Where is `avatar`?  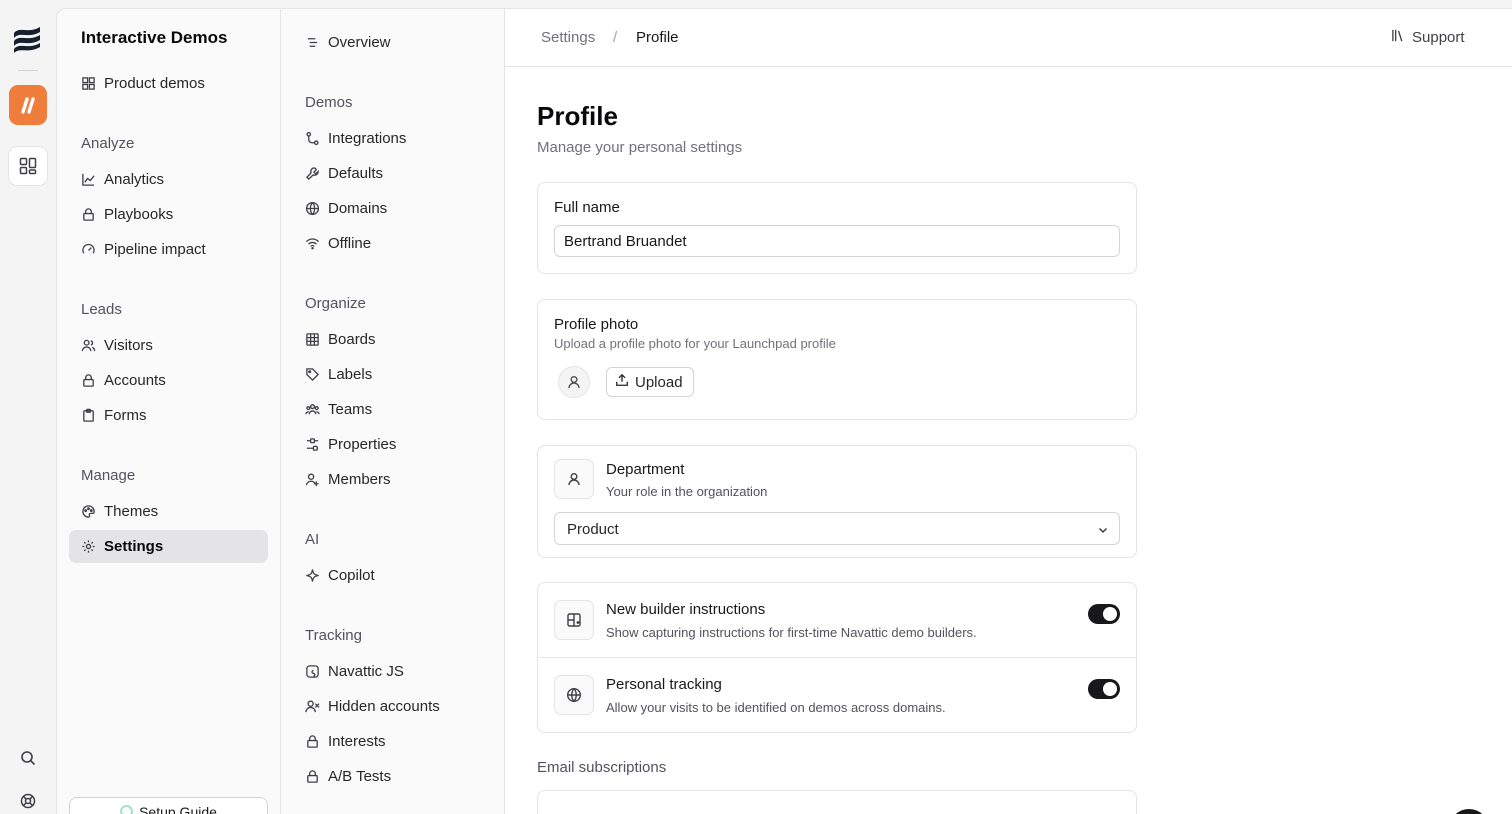
avatar is located at coordinates (574, 382).